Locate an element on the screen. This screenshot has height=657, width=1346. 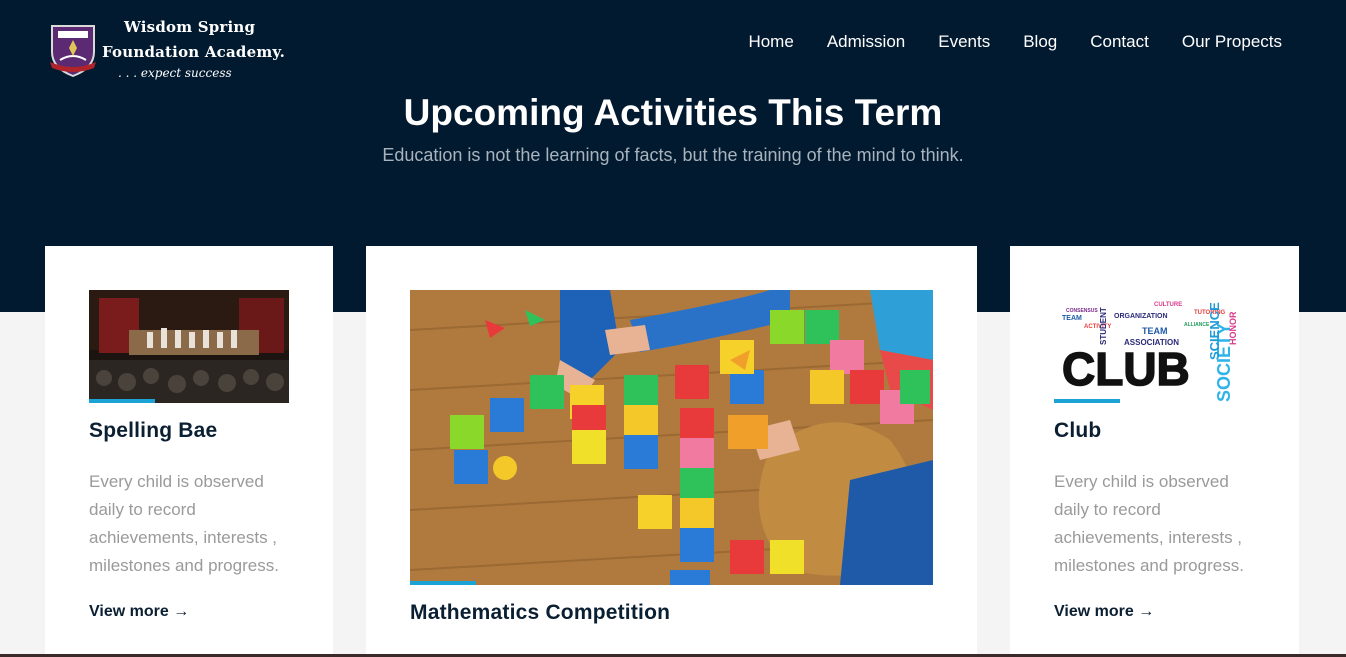
logo-line1: Wisdom Spring is located at coordinates (190, 27).